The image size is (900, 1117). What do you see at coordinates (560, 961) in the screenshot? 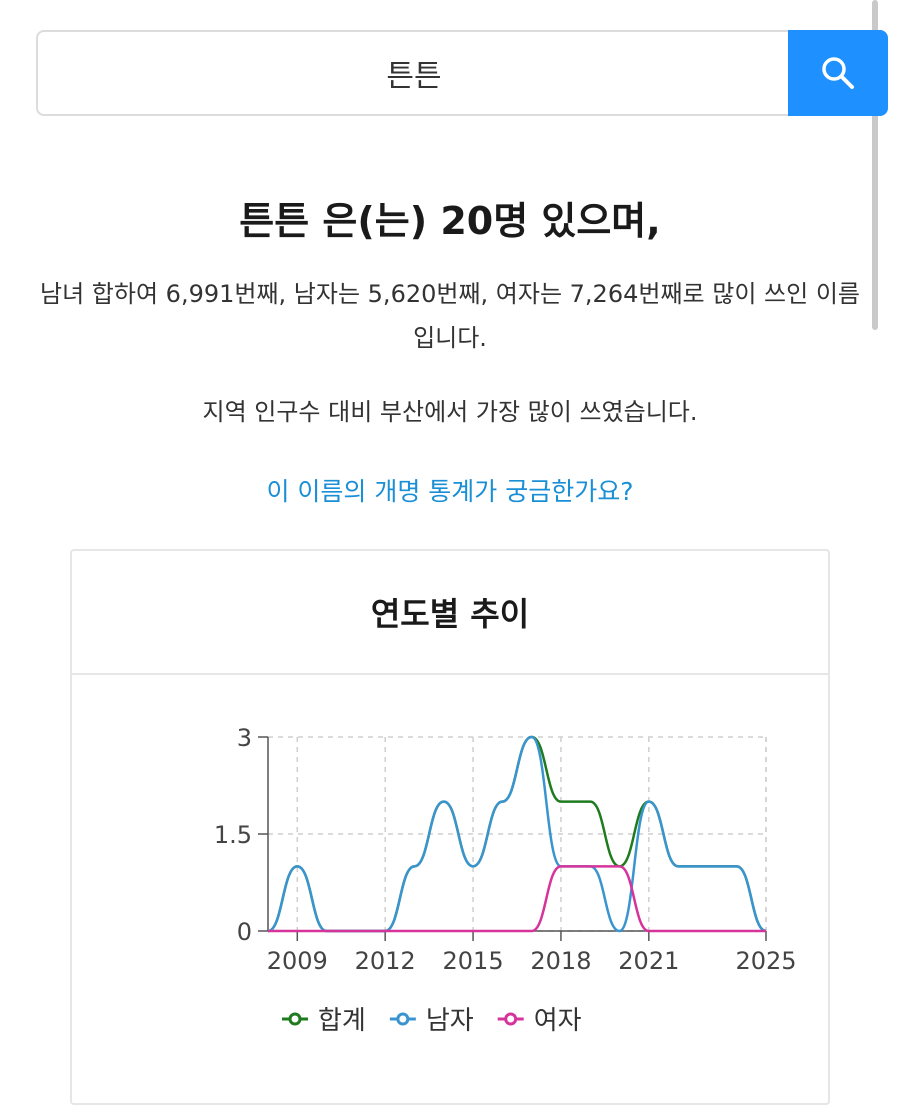
I see `x-tick-label: 2018` at bounding box center [560, 961].